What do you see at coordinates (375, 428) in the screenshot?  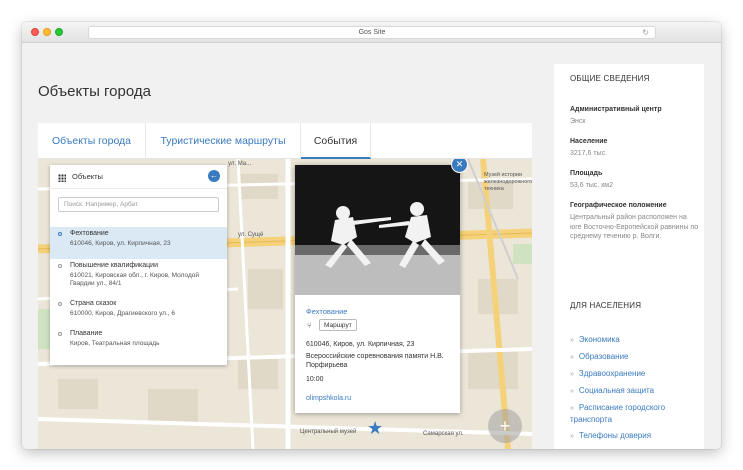 I see `star-marker-icon: ★` at bounding box center [375, 428].